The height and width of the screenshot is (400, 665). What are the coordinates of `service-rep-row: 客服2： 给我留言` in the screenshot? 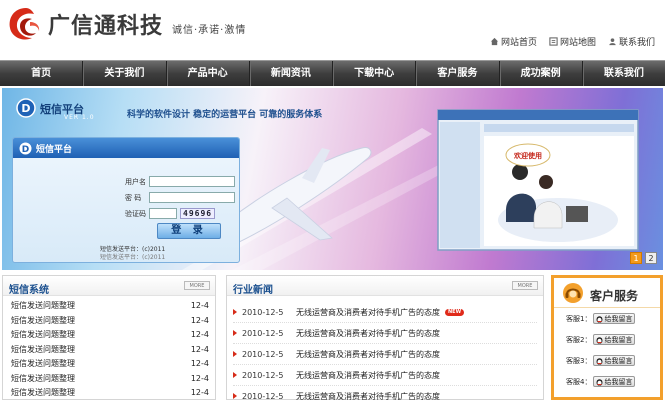 It's located at (607, 339).